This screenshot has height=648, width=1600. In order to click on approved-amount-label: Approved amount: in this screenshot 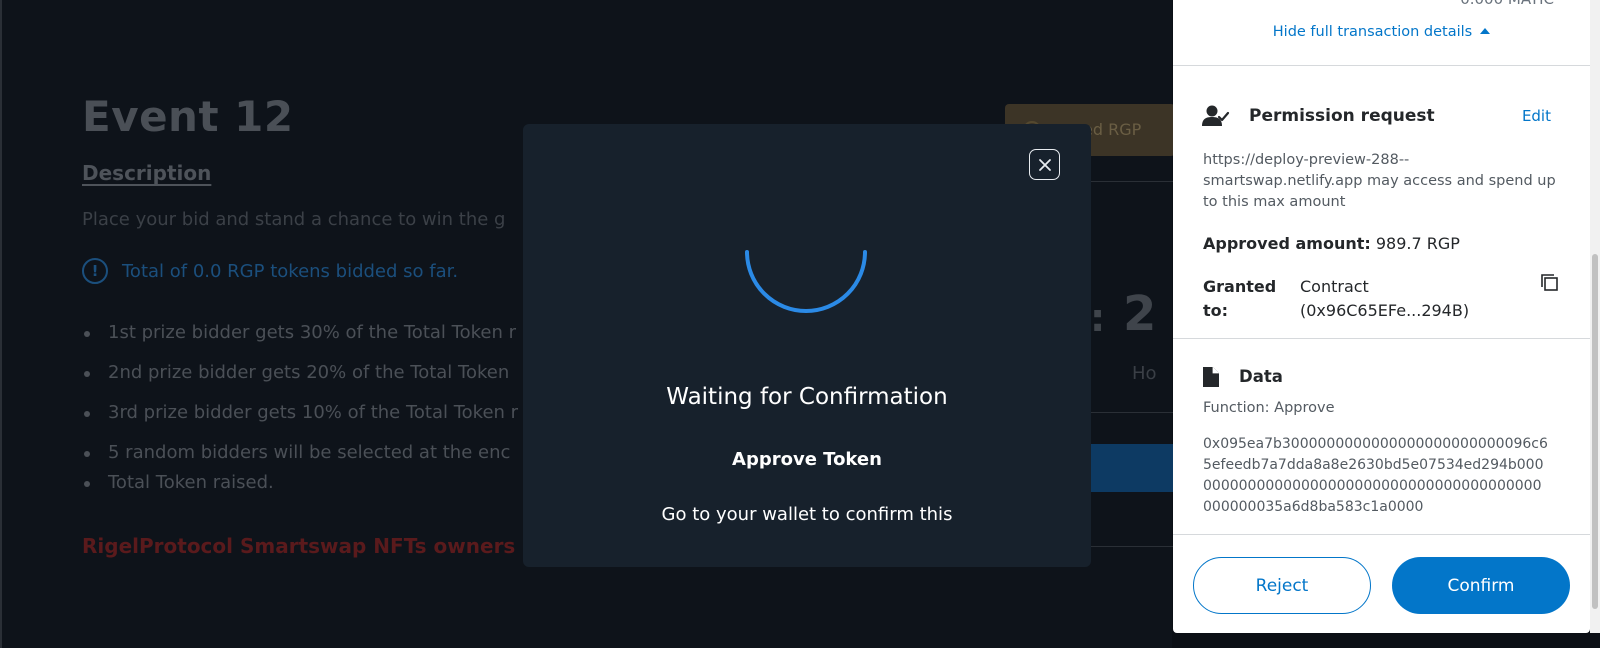, I will do `click(1287, 243)`.